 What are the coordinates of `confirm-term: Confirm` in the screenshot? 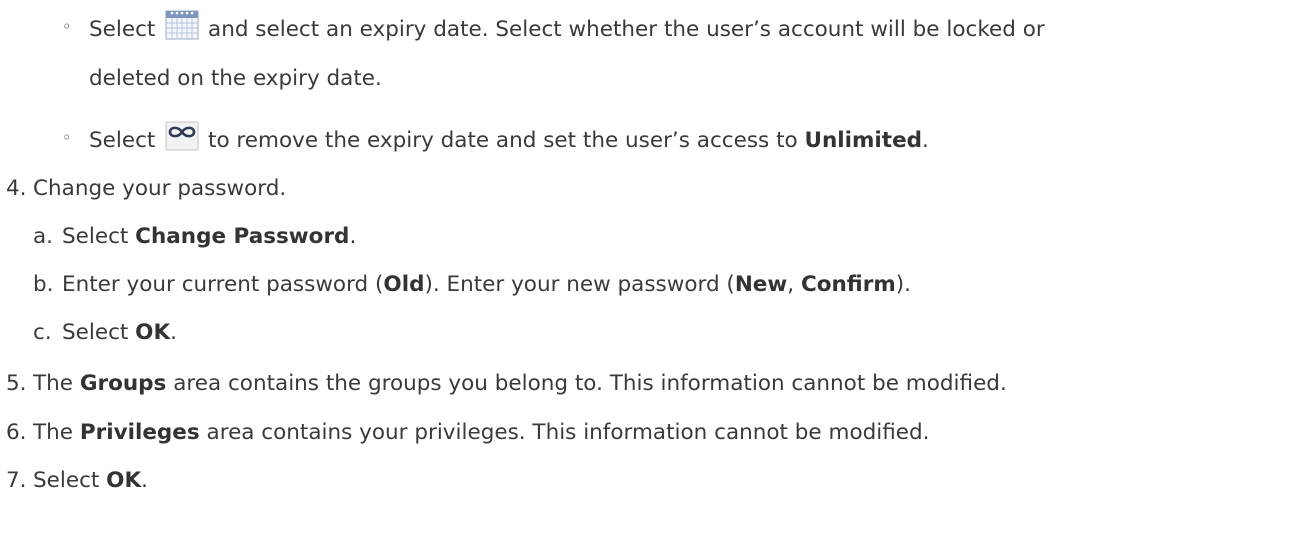 It's located at (848, 284).